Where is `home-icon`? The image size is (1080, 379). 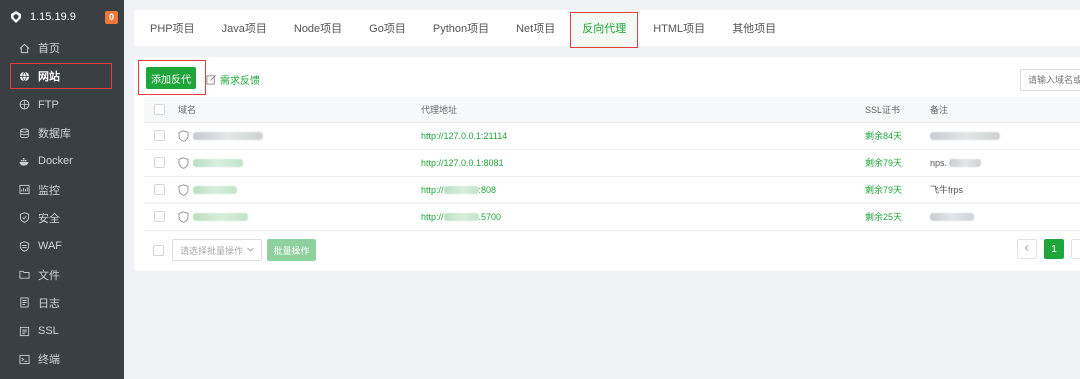
home-icon is located at coordinates (24, 48).